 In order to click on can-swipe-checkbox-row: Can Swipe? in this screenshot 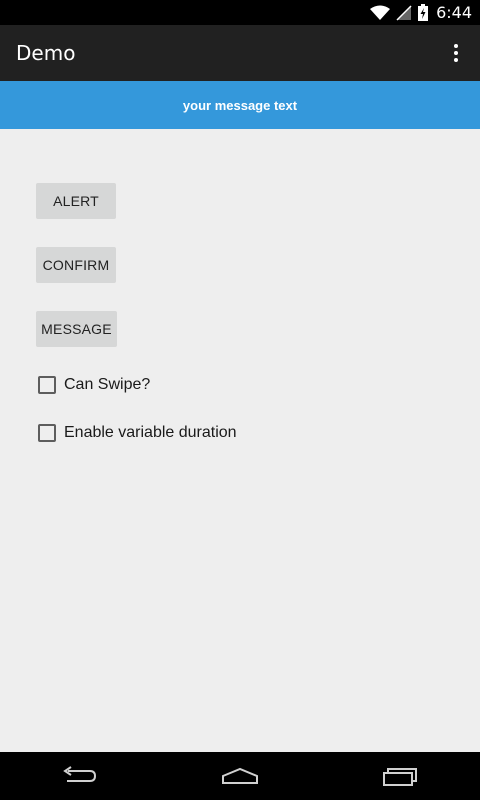, I will do `click(94, 385)`.